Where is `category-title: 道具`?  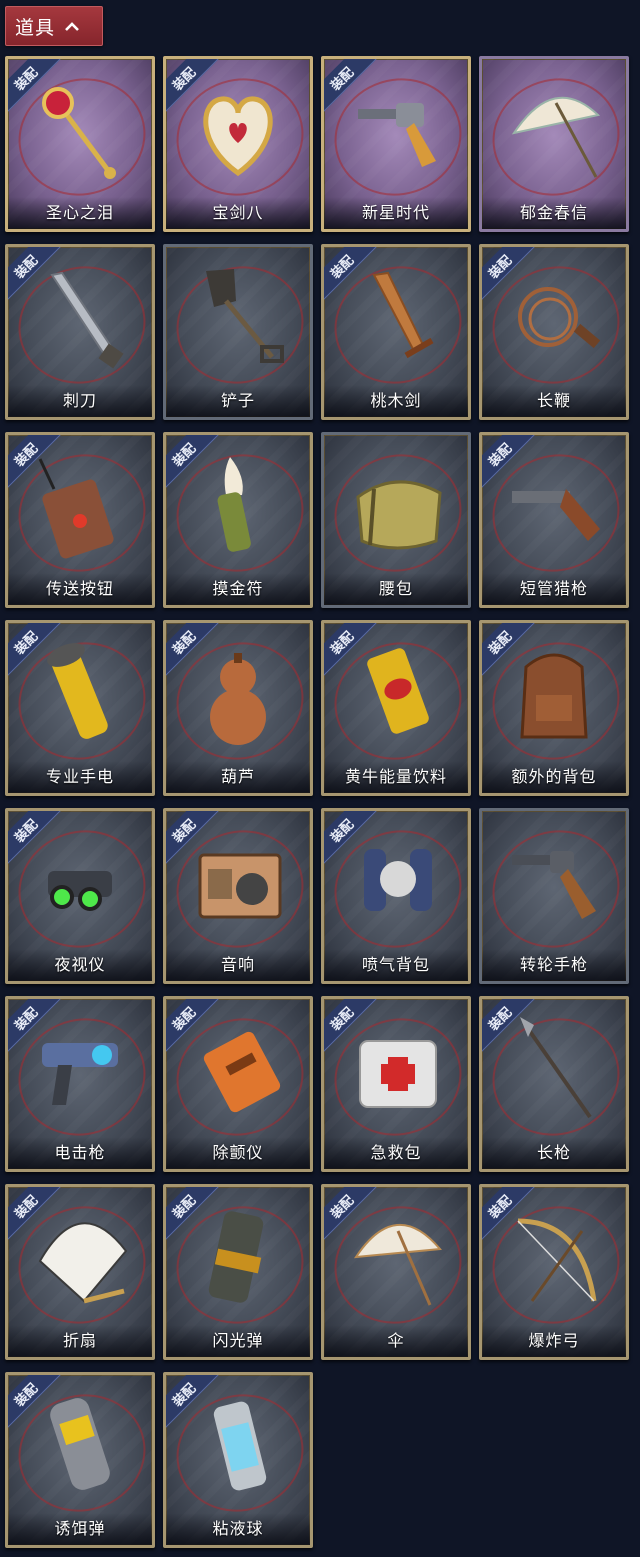
category-title: 道具 is located at coordinates (35, 27).